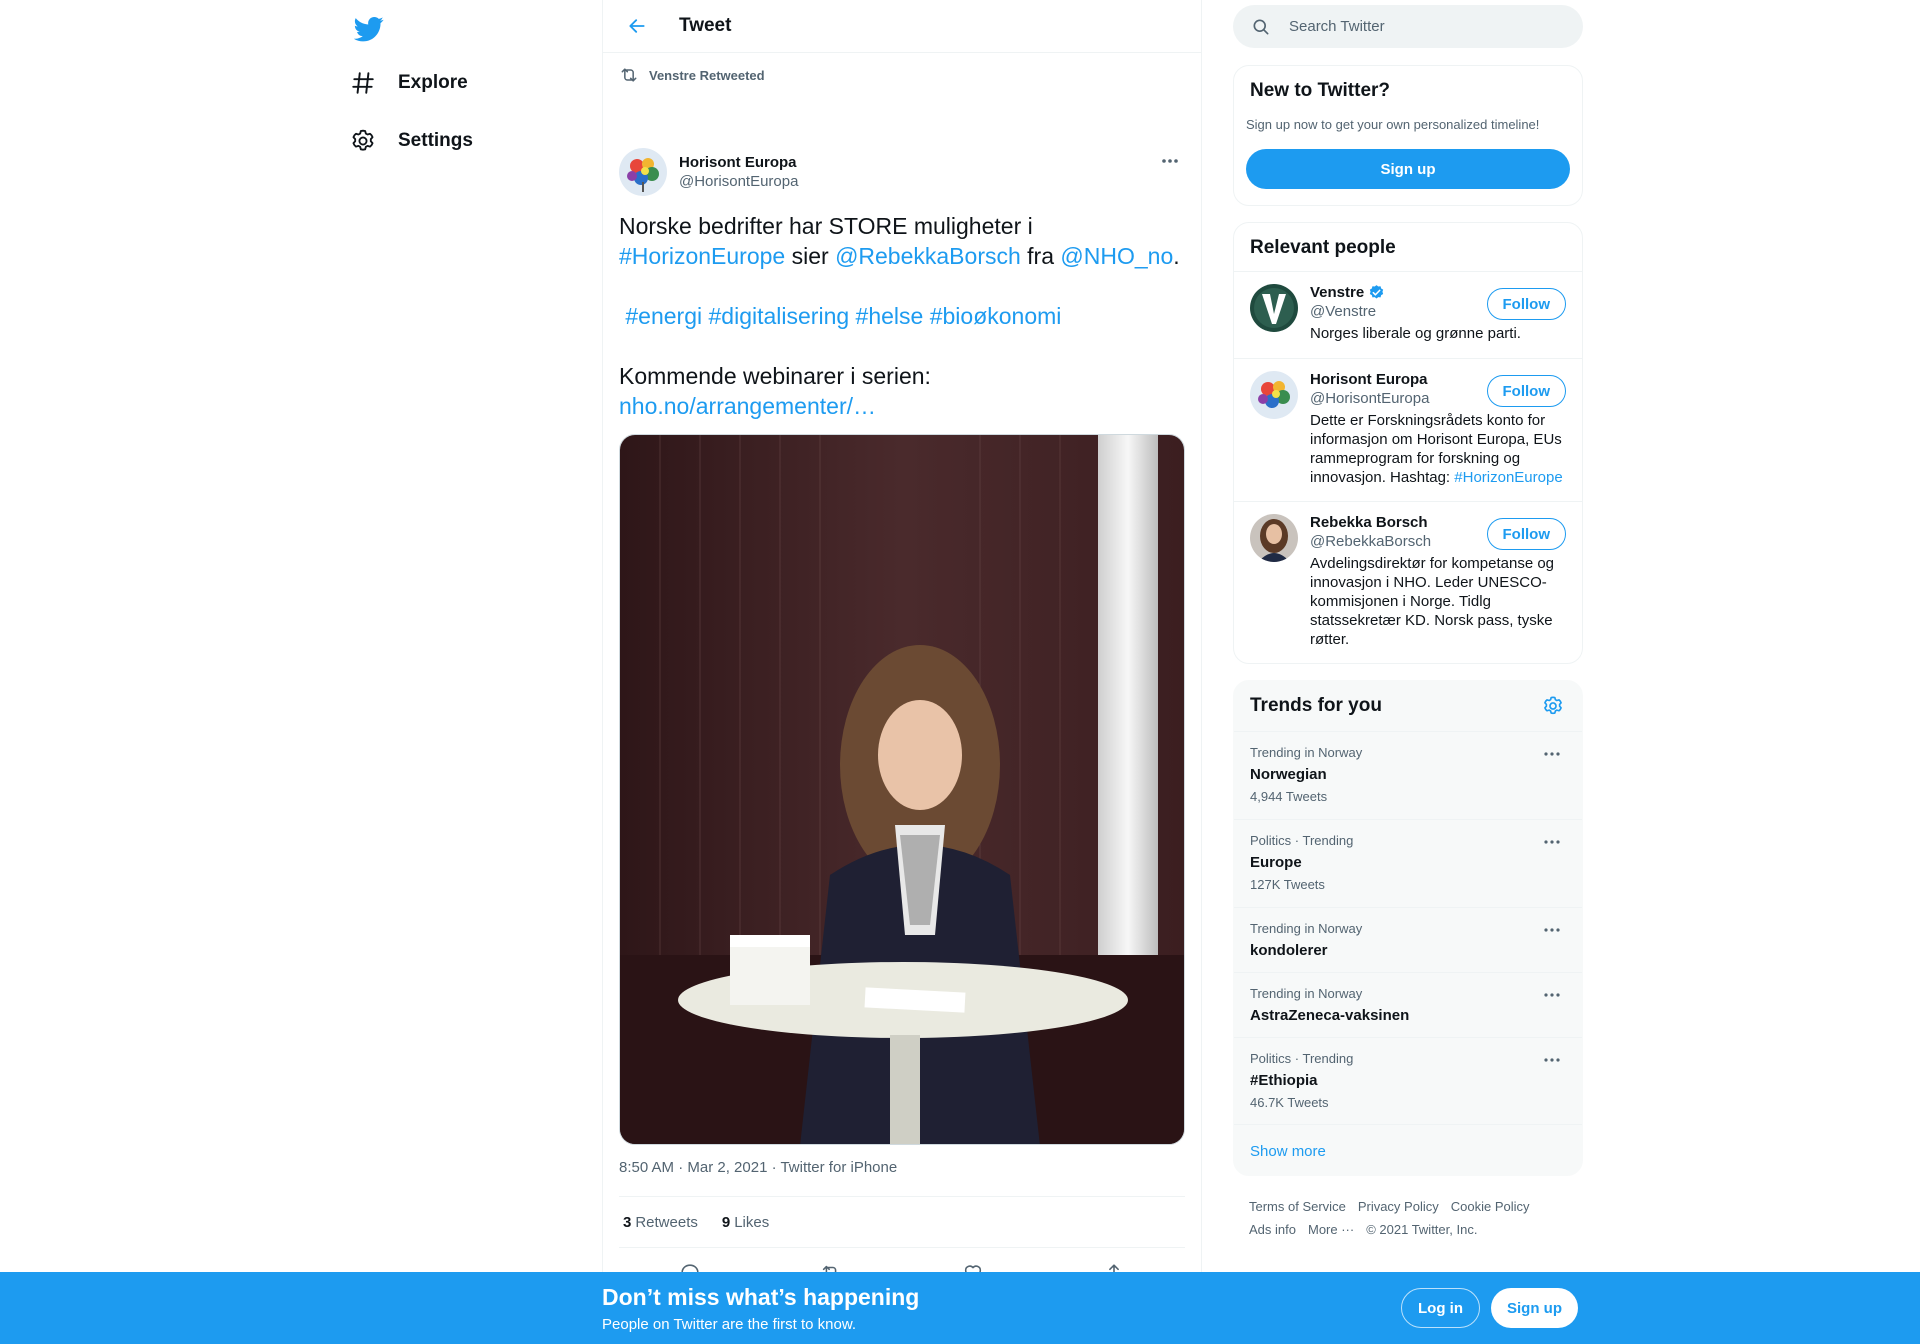  I want to click on footer-link-ads: Ads info, so click(1272, 1229).